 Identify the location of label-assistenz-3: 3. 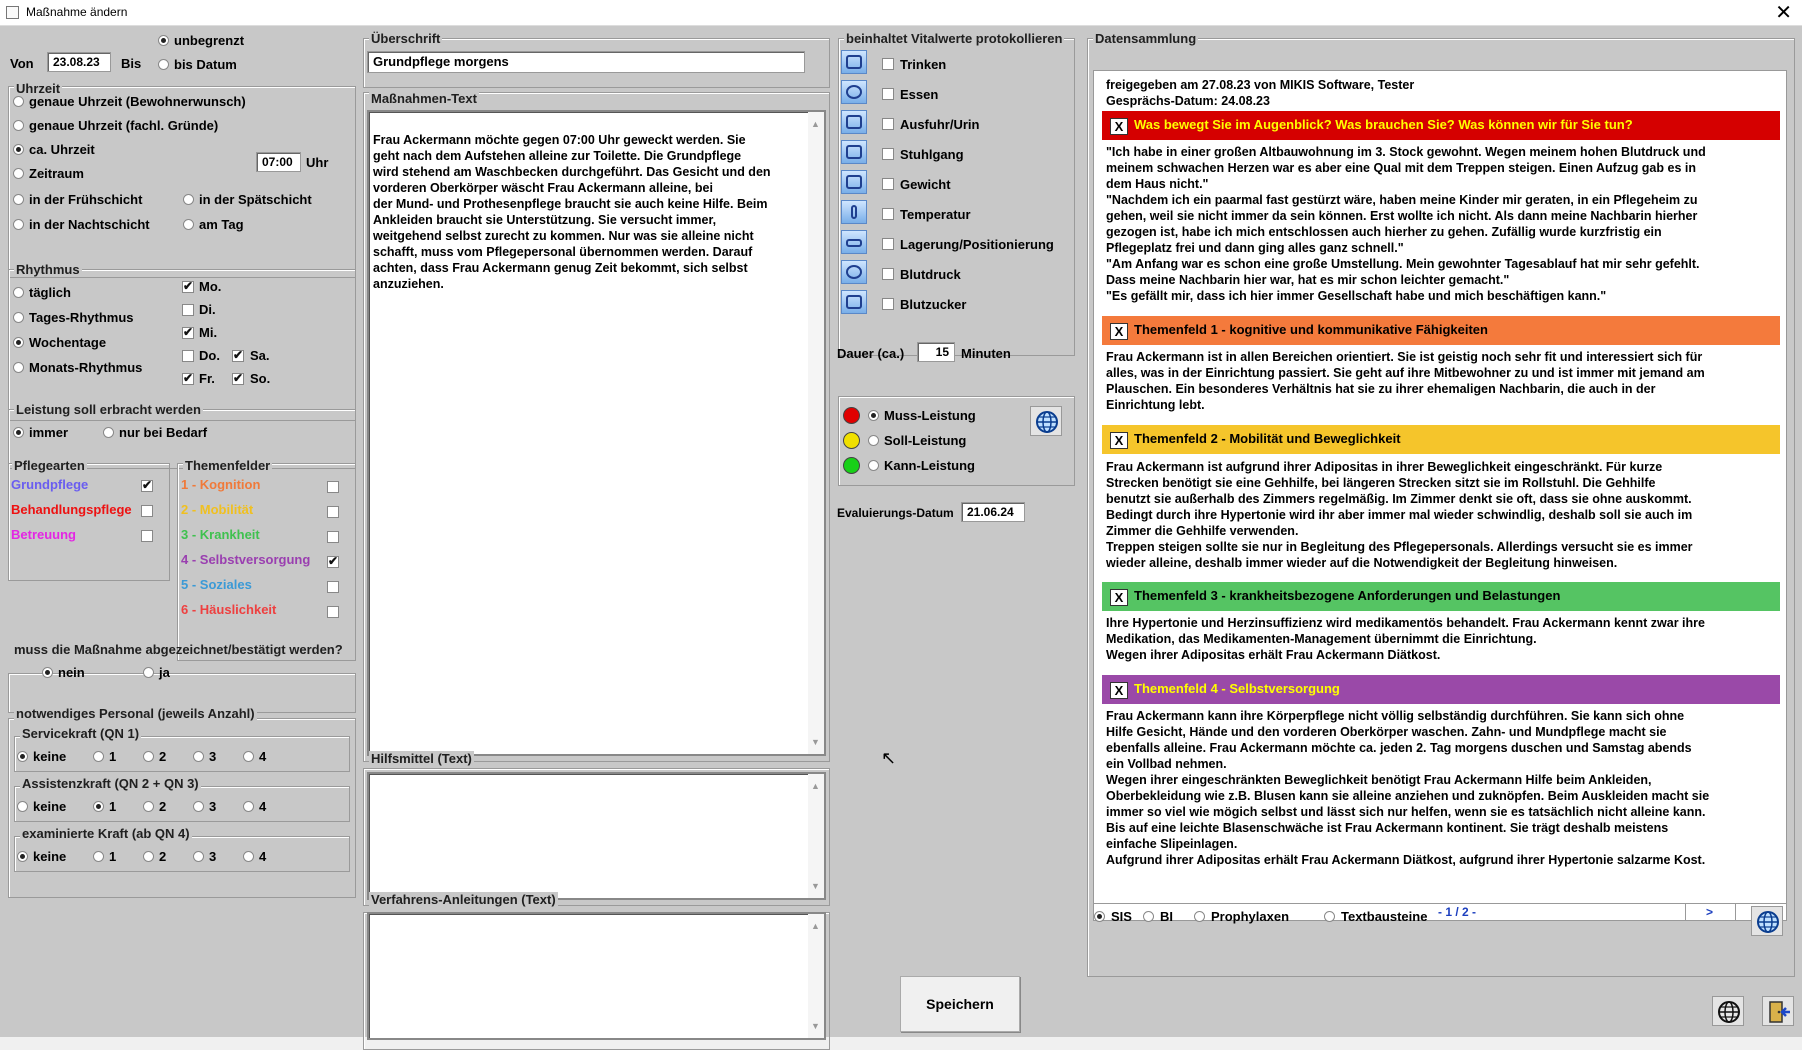
(213, 806).